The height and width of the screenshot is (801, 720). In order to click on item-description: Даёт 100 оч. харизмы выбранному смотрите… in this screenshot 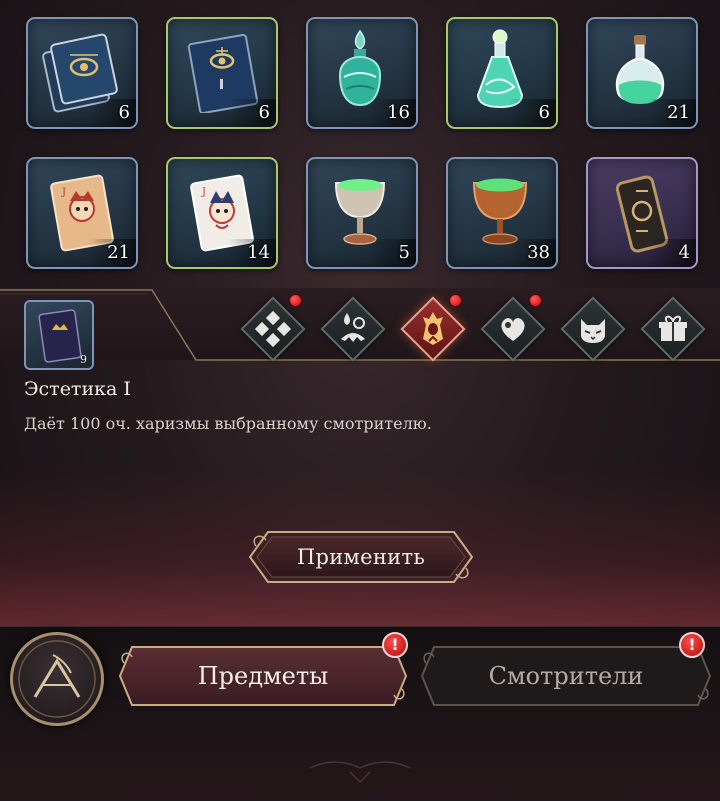, I will do `click(228, 423)`.